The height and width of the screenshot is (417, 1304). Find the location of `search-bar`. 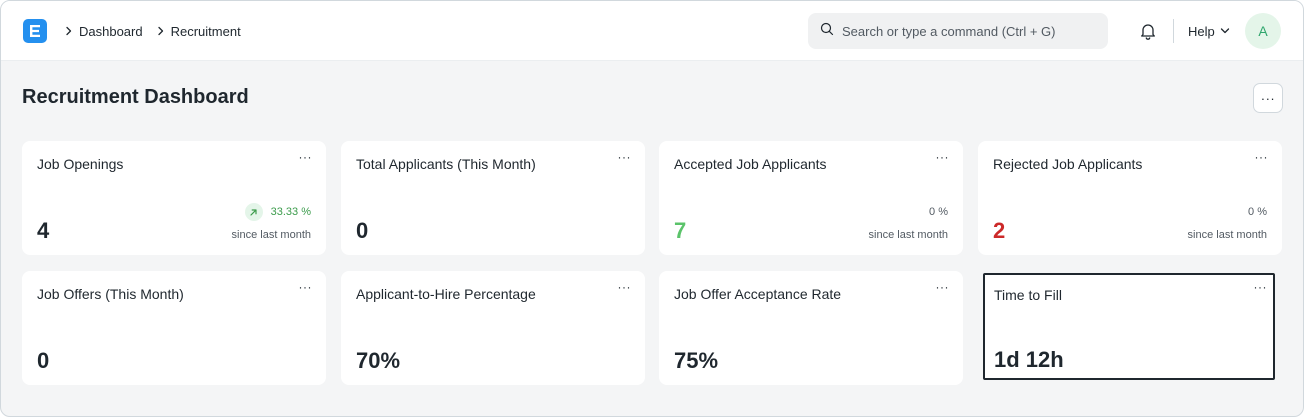

search-bar is located at coordinates (958, 31).